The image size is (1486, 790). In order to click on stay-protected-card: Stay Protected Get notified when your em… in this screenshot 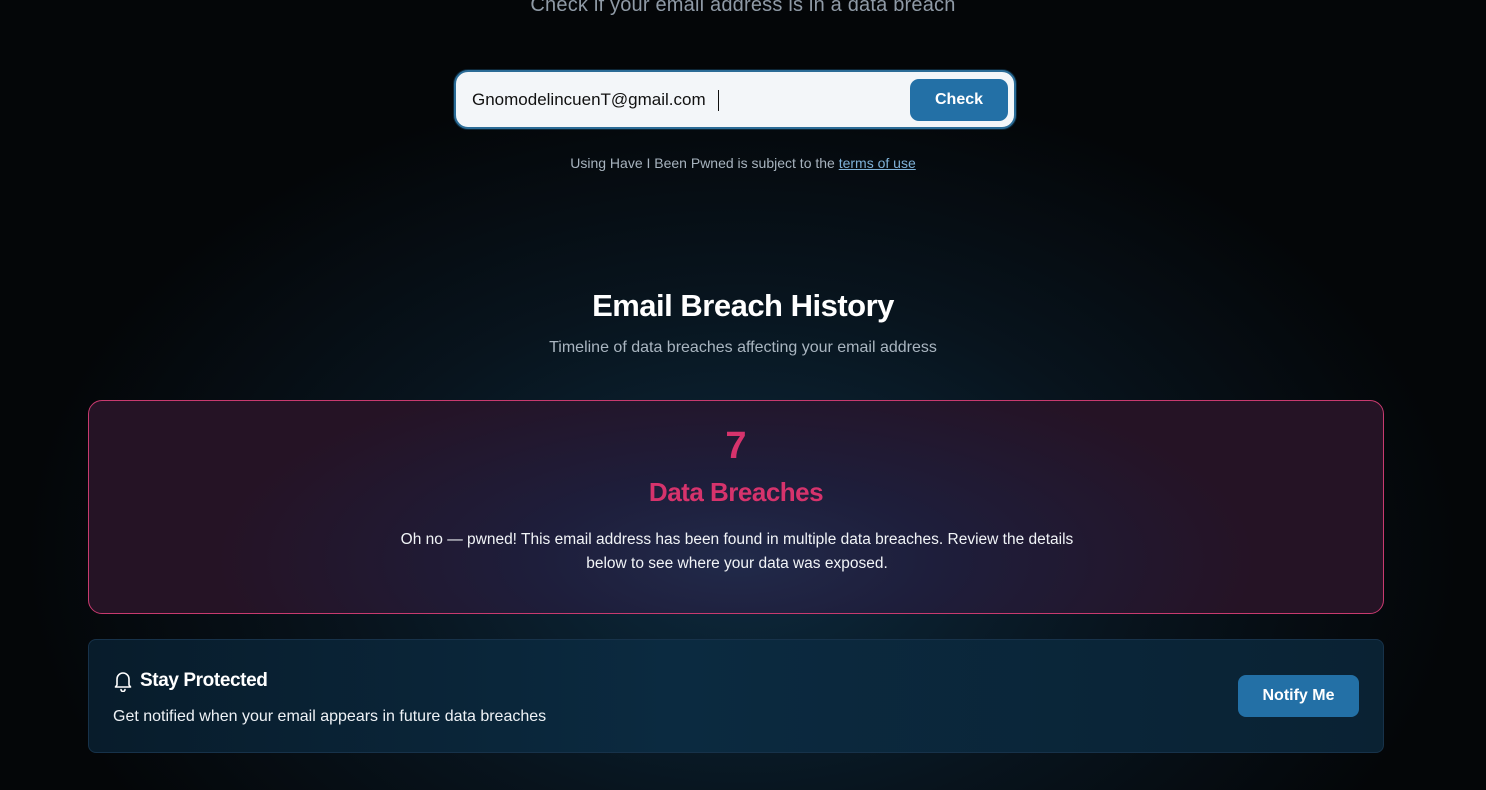, I will do `click(736, 696)`.